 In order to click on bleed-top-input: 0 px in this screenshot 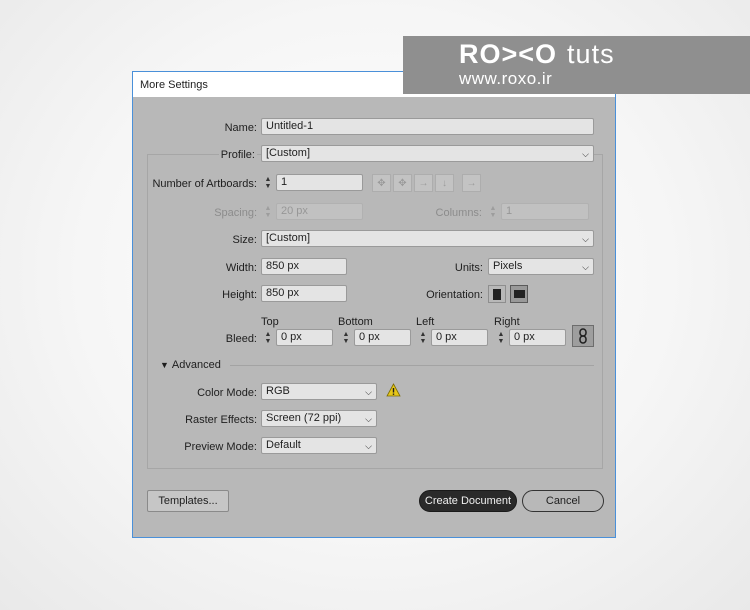, I will do `click(304, 337)`.